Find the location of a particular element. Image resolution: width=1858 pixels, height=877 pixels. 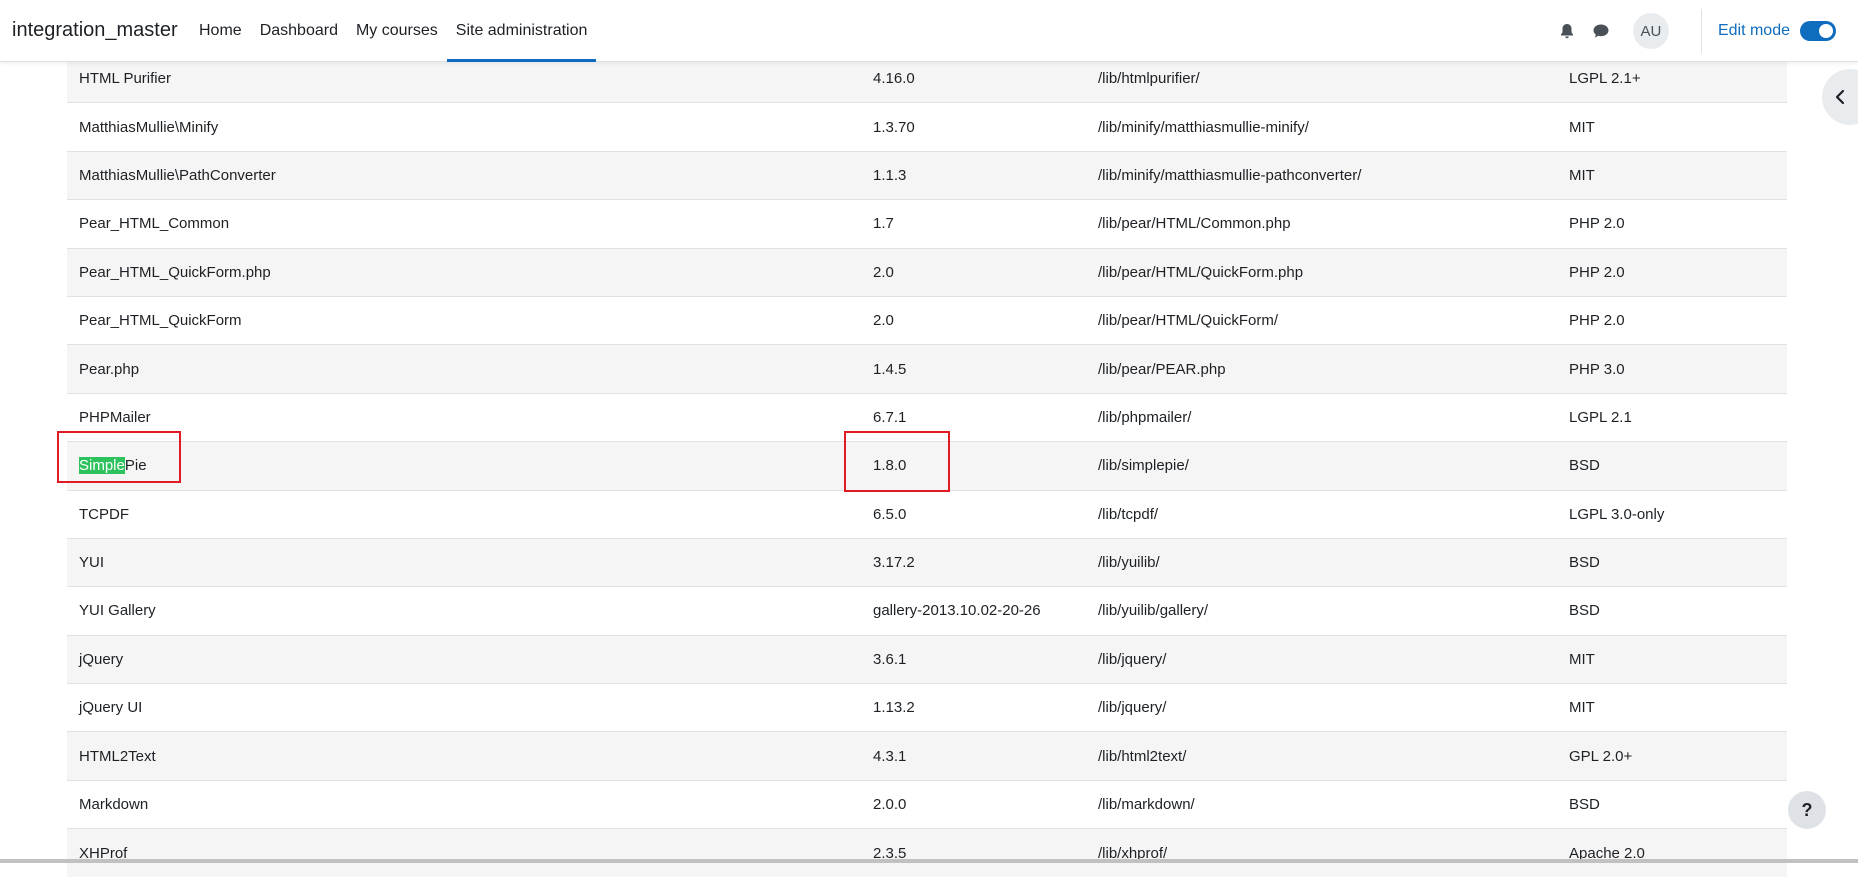

library-license-cell: PHP 3.0 is located at coordinates (1672, 369).